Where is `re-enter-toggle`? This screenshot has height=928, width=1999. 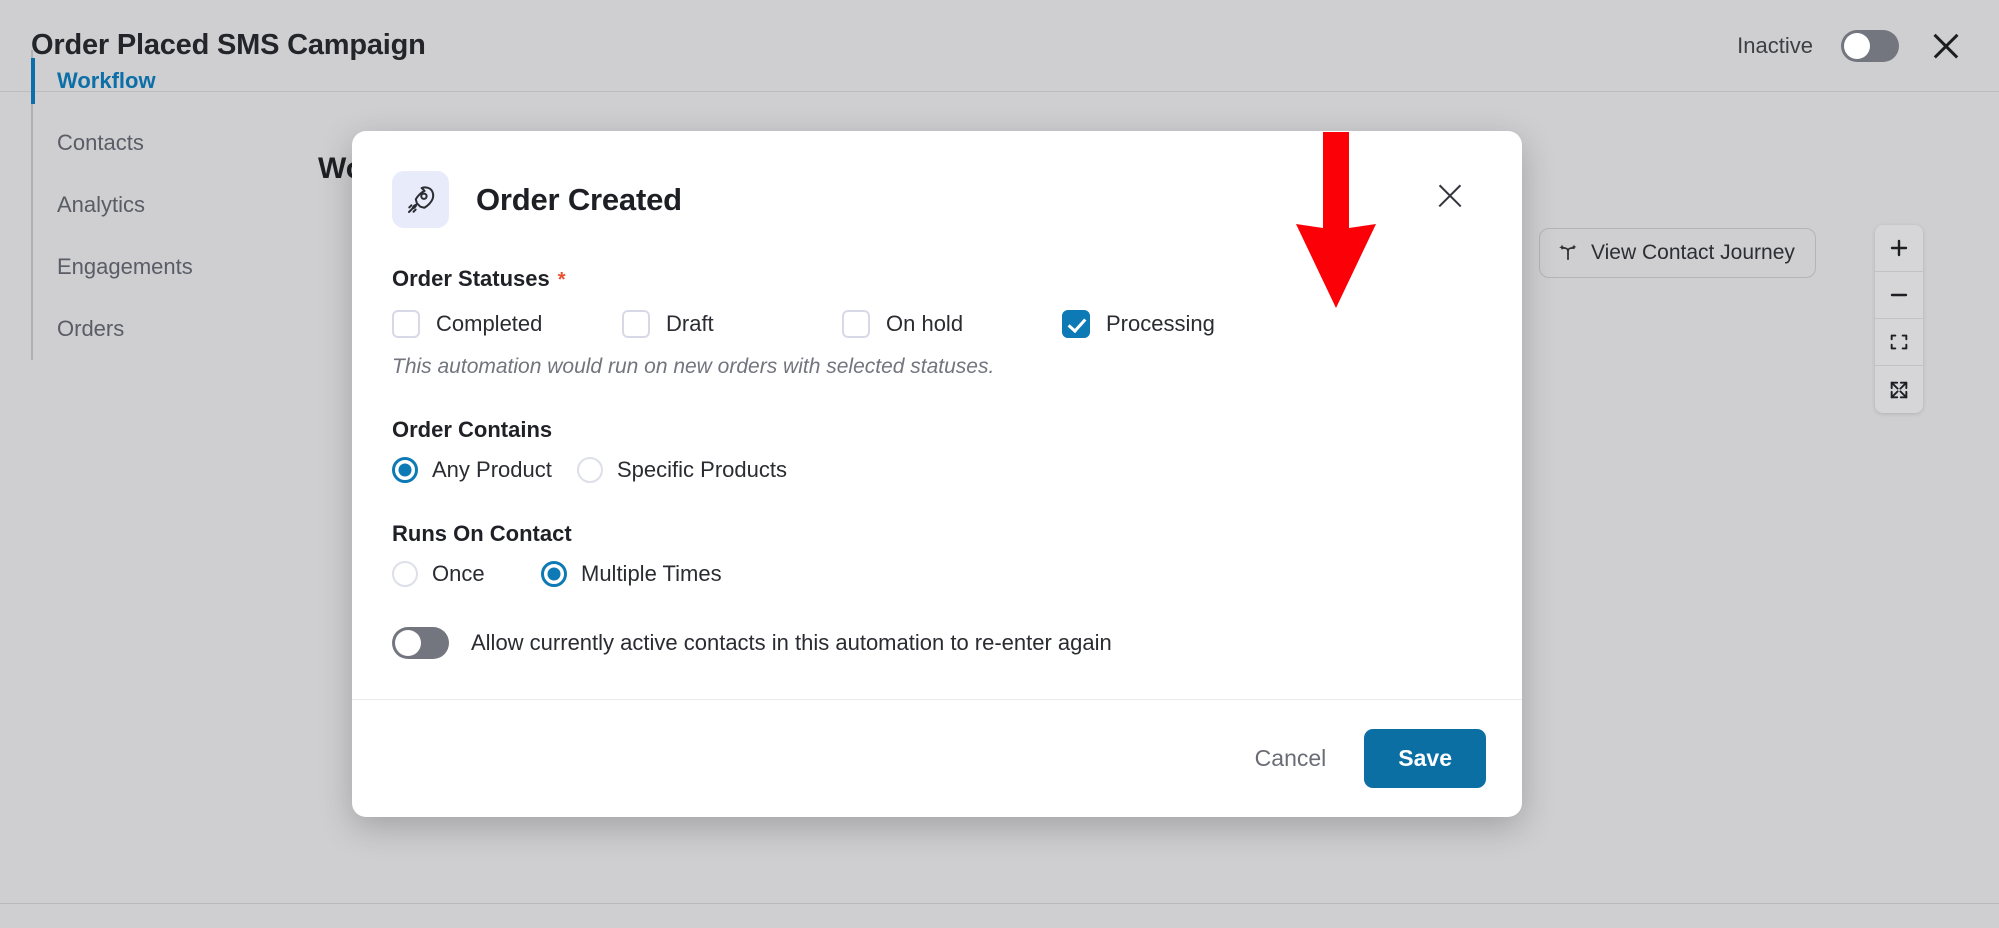 re-enter-toggle is located at coordinates (420, 643).